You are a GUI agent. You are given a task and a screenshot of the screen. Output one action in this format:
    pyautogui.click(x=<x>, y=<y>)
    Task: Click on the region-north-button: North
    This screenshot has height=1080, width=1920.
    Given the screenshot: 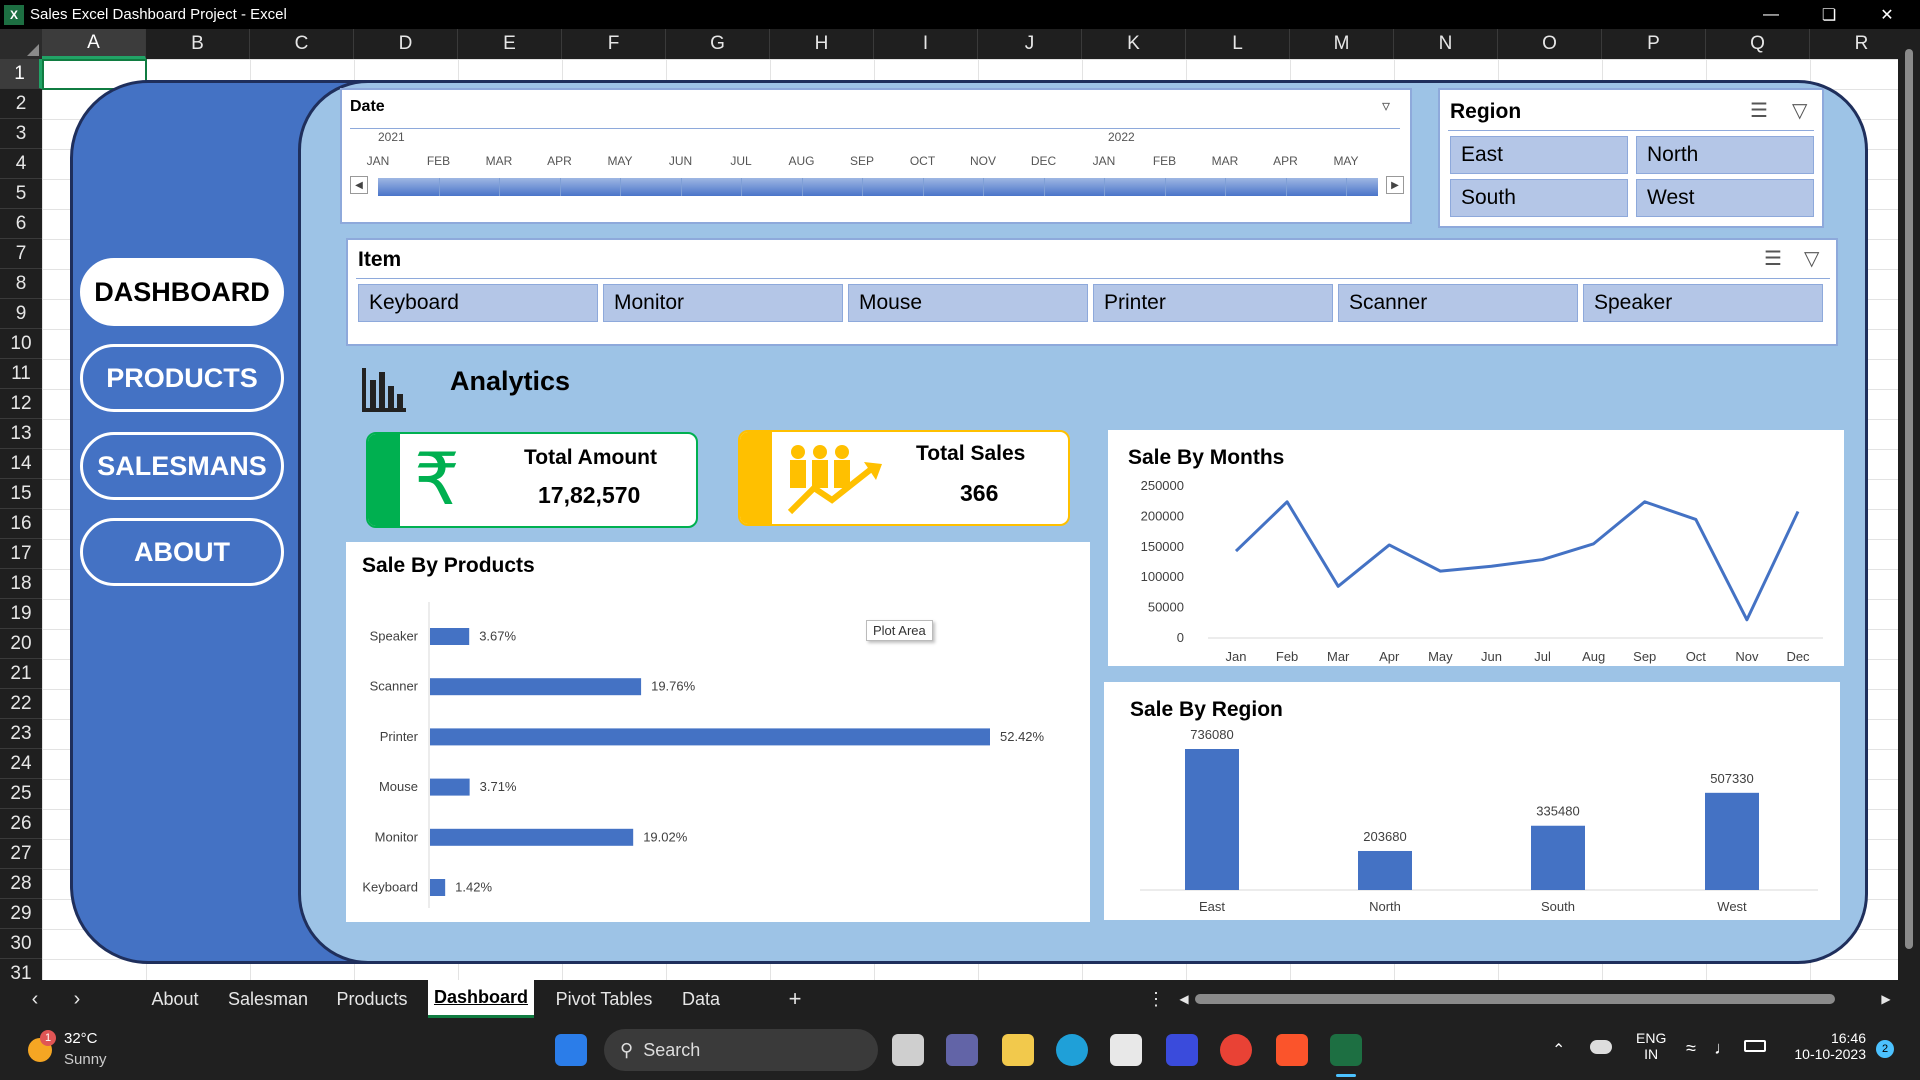 What is the action you would take?
    pyautogui.click(x=1725, y=155)
    